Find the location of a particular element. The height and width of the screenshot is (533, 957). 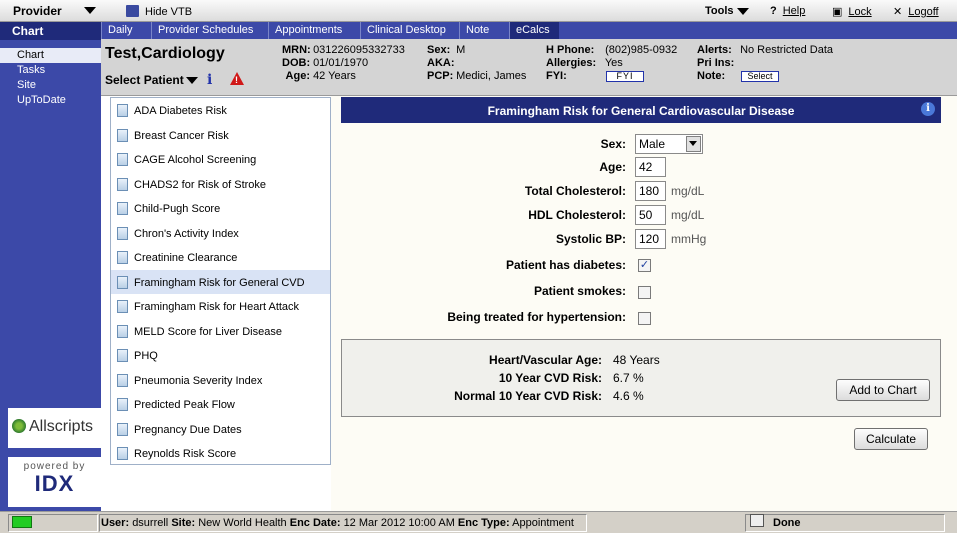

nav-item-tasks: Tasks is located at coordinates (50, 70).